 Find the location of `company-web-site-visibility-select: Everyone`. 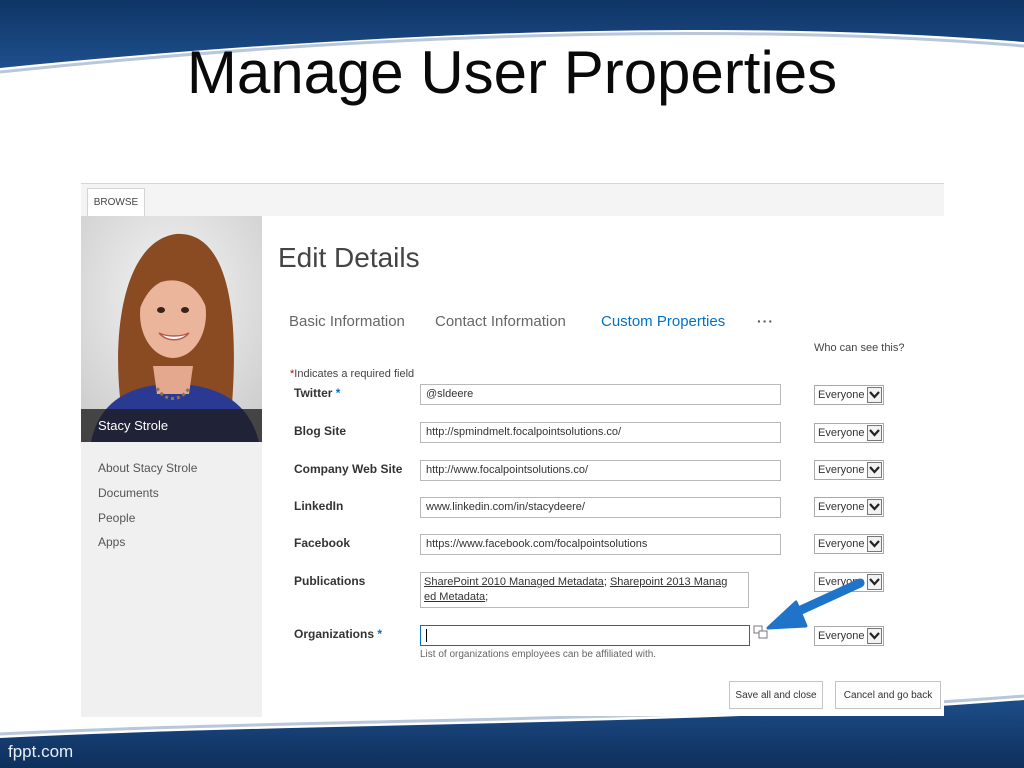

company-web-site-visibility-select: Everyone is located at coordinates (849, 470).